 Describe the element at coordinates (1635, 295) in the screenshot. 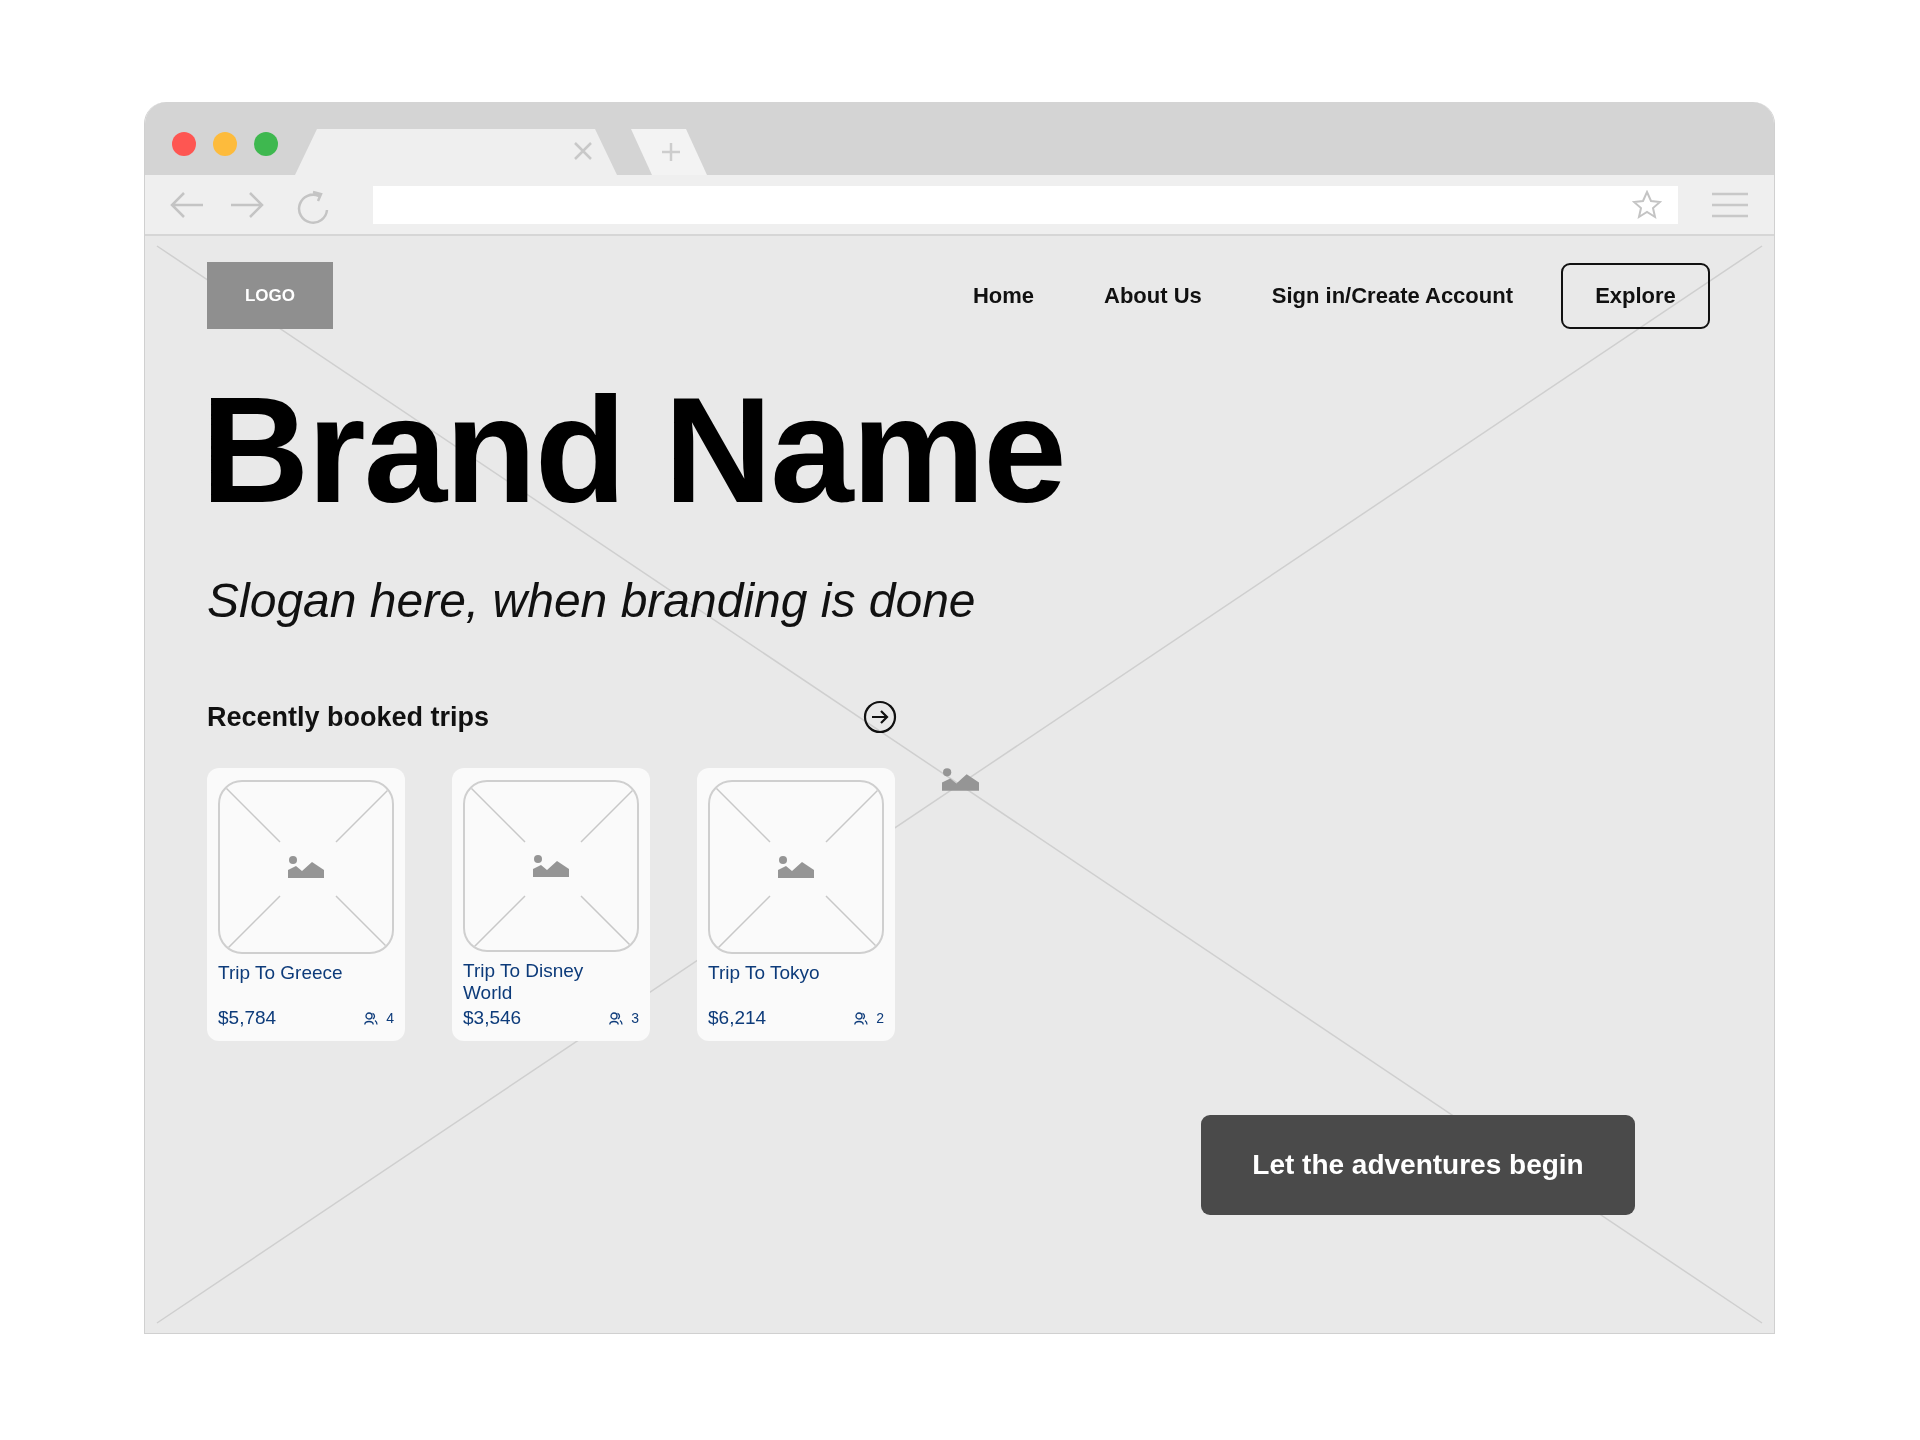

I see `explore-button: Explore` at that location.